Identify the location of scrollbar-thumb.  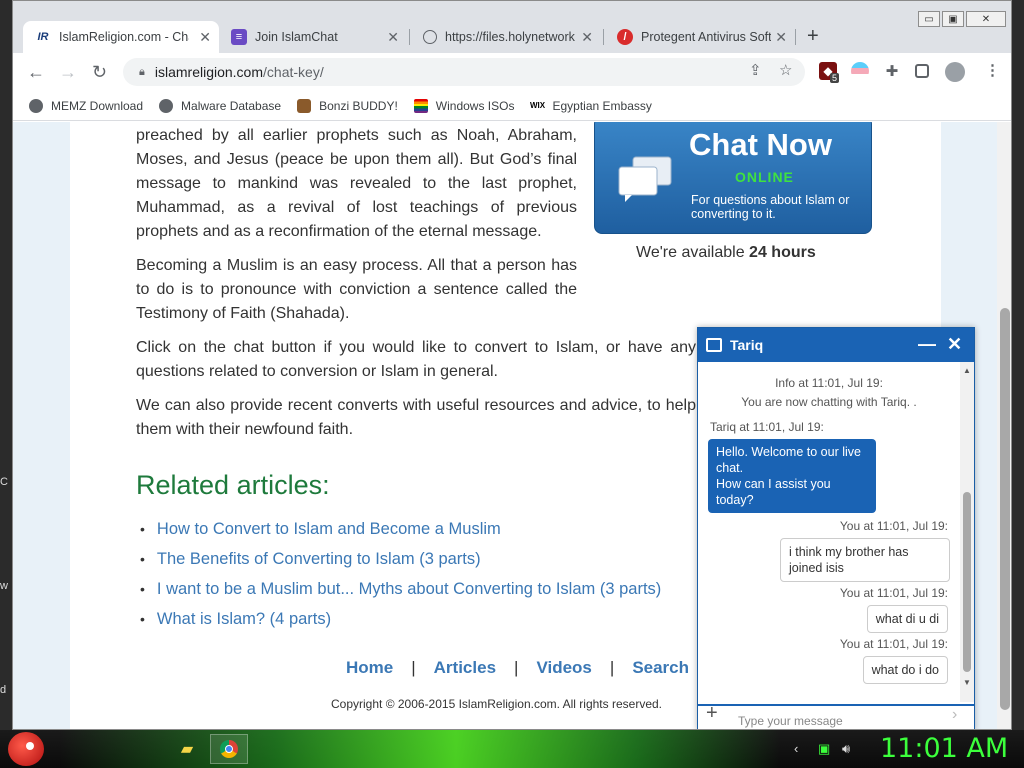
(1005, 509).